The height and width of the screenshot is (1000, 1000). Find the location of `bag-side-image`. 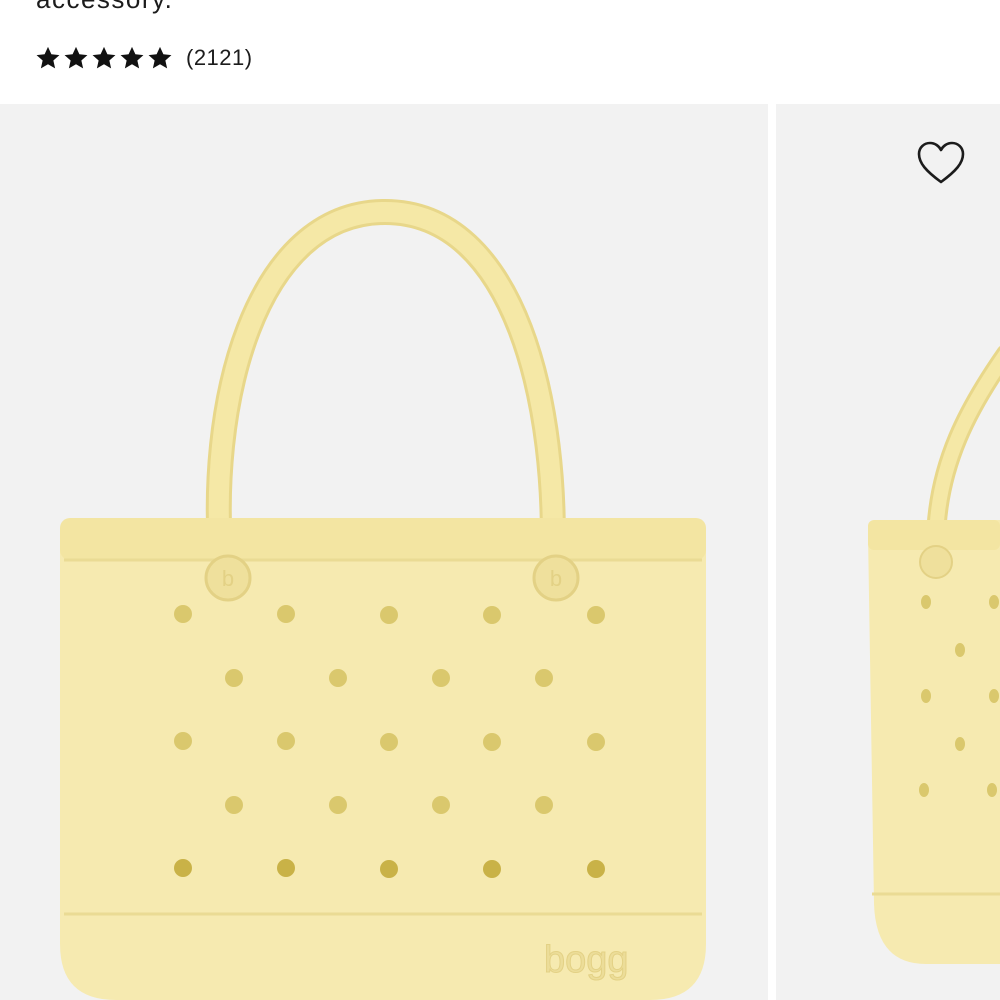

bag-side-image is located at coordinates (934, 655).